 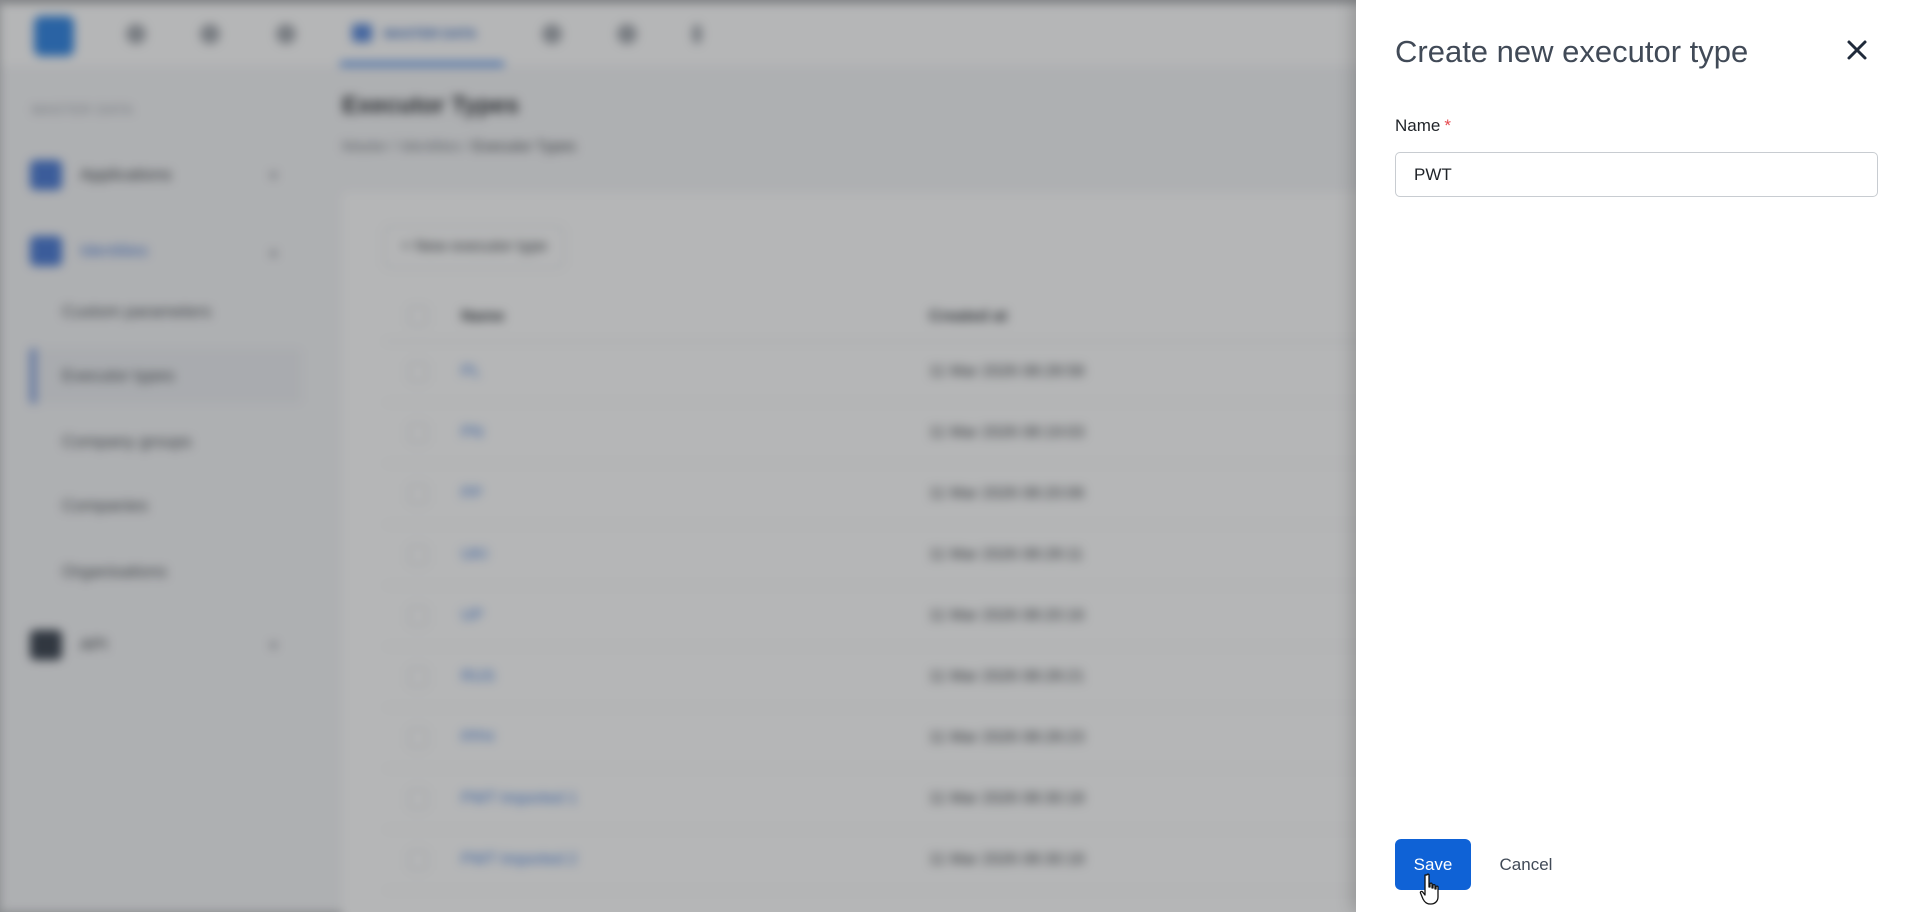 I want to click on close-button, so click(x=1857, y=50).